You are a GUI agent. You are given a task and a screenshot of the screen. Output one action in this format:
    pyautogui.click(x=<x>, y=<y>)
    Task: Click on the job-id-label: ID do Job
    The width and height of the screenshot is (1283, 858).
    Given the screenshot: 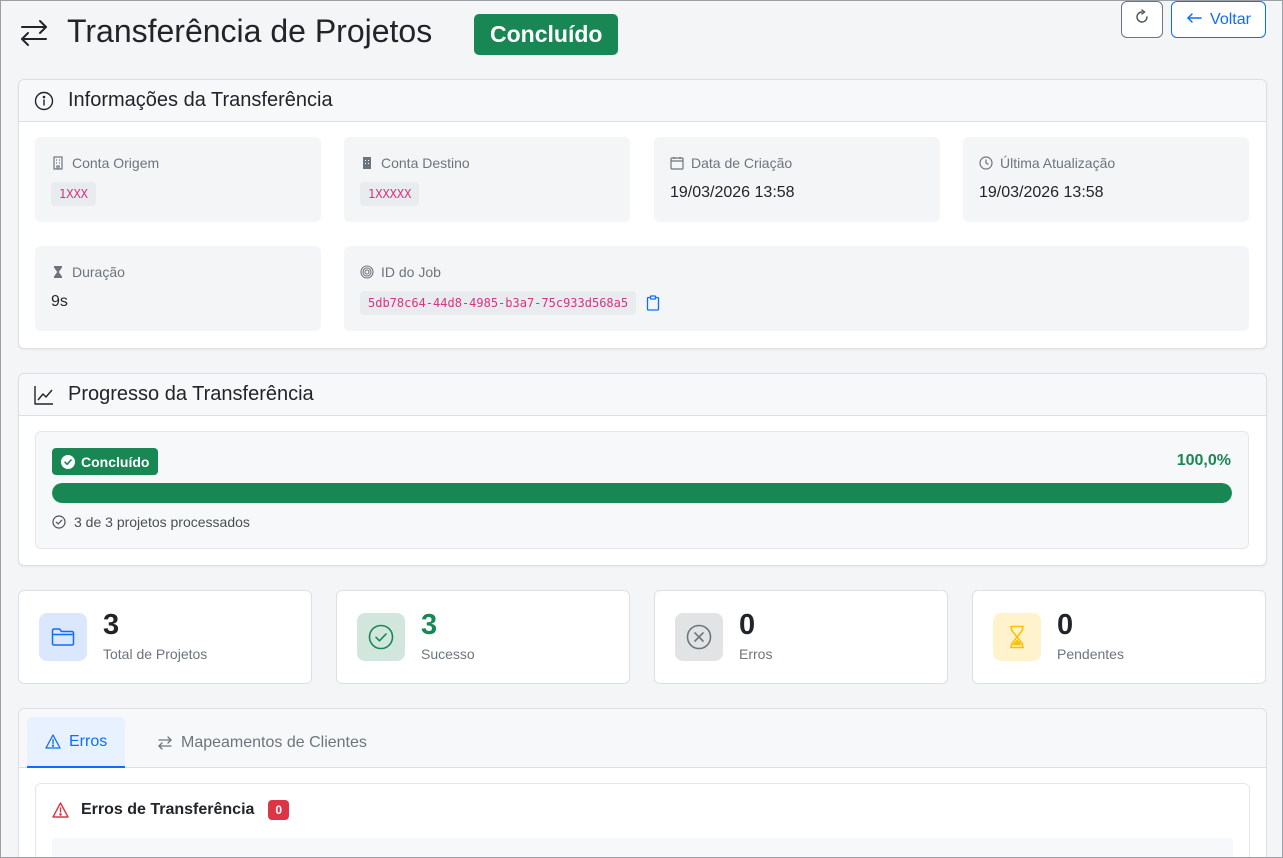 What is the action you would take?
    pyautogui.click(x=411, y=272)
    